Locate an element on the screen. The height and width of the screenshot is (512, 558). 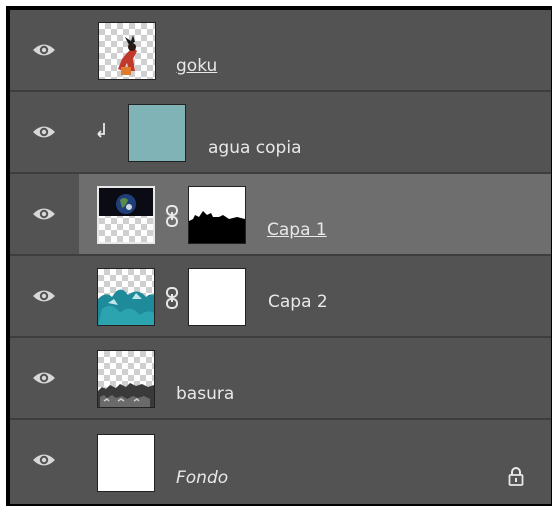
water-splash-icon is located at coordinates (126, 307).